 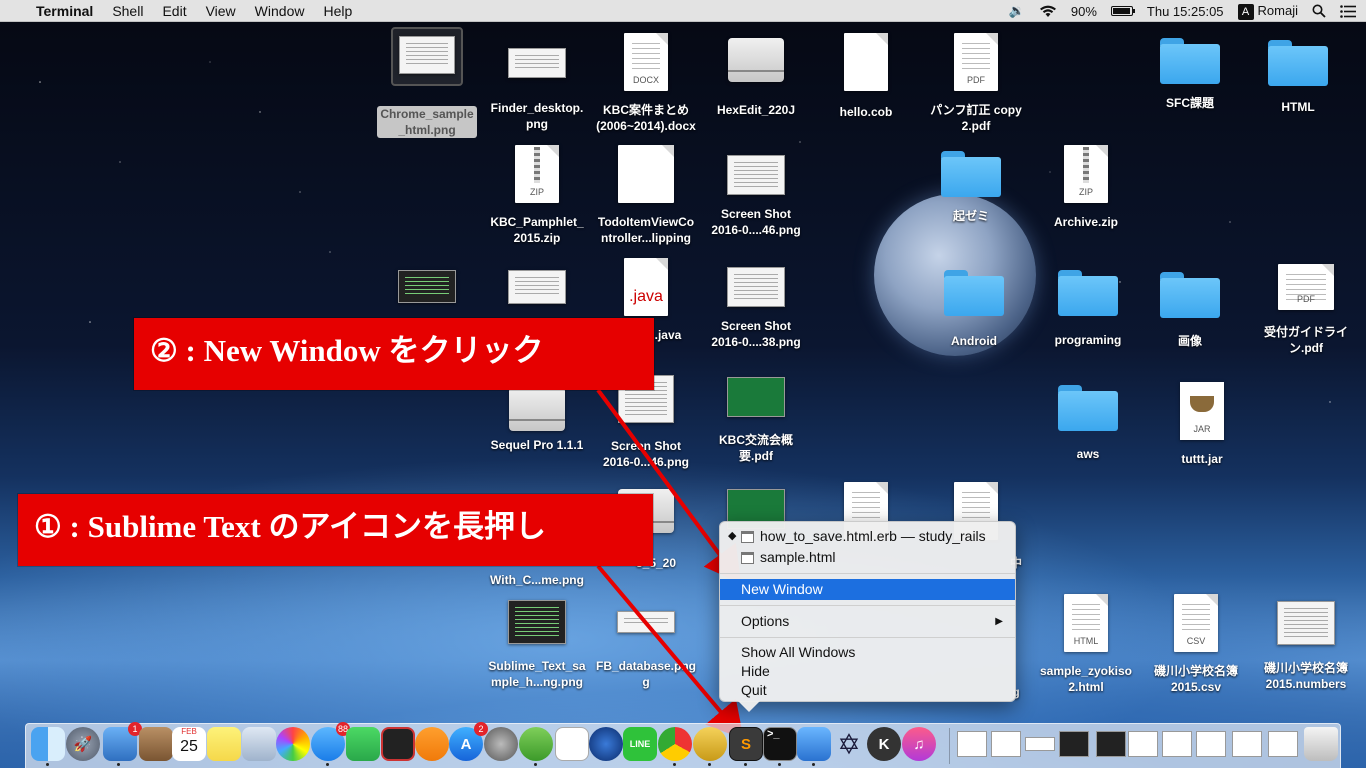 What do you see at coordinates (189, 744) in the screenshot?
I see `dock-calendar-icon: FEB 25` at bounding box center [189, 744].